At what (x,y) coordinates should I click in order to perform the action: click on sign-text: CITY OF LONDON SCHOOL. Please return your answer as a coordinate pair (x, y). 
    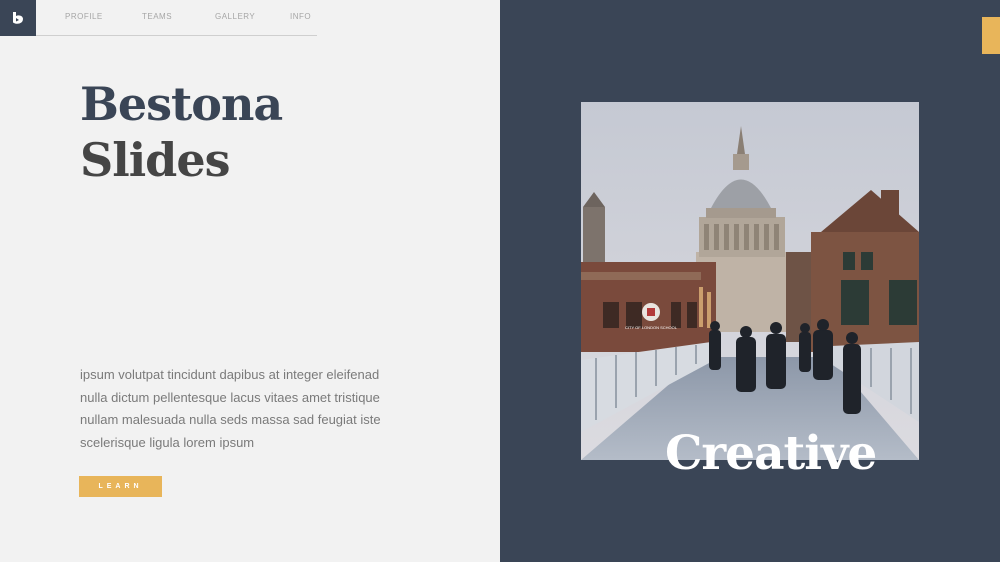
    Looking at the image, I should click on (651, 327).